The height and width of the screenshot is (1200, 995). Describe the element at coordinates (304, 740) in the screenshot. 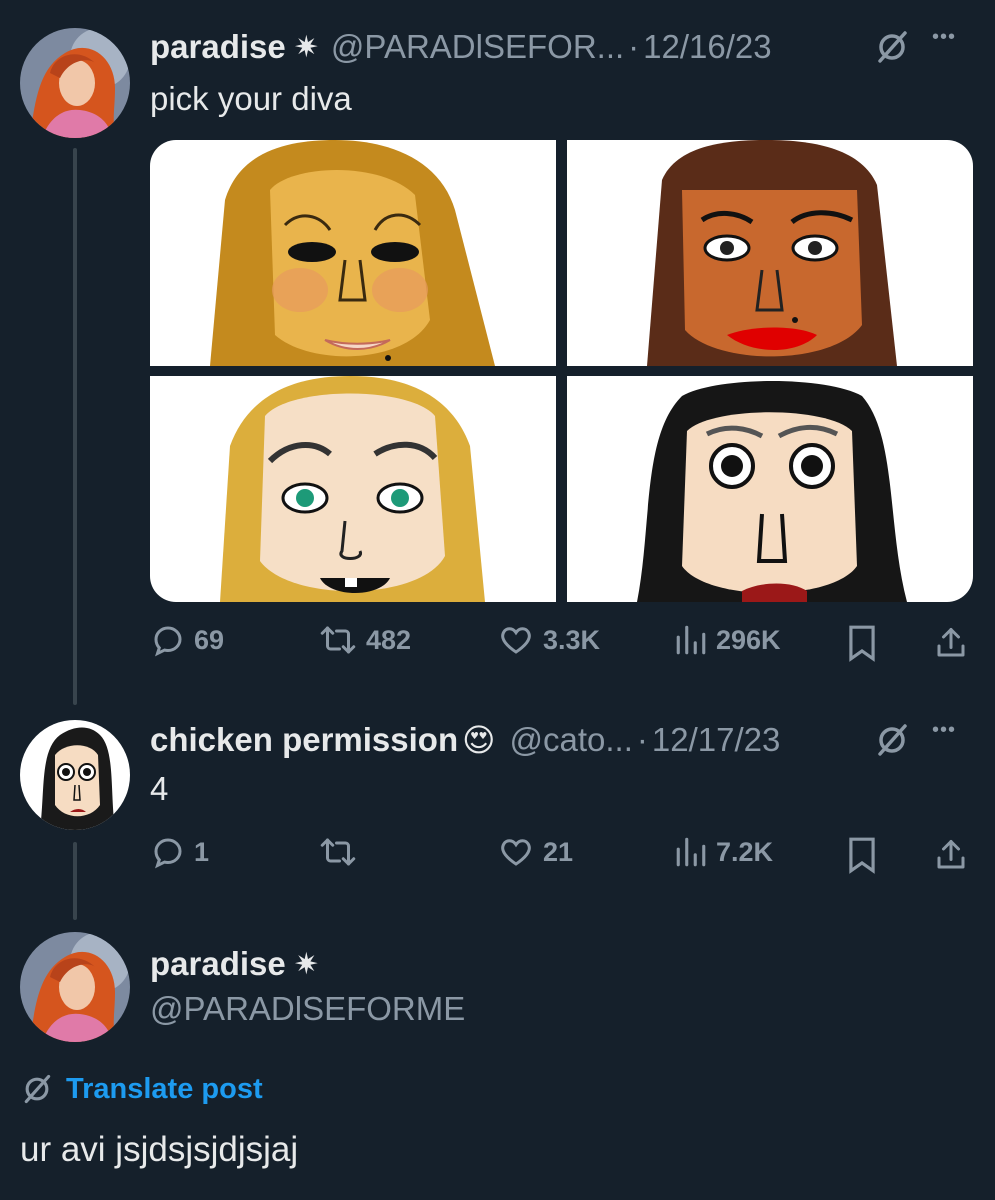

I see `display-name: chicken permission` at that location.